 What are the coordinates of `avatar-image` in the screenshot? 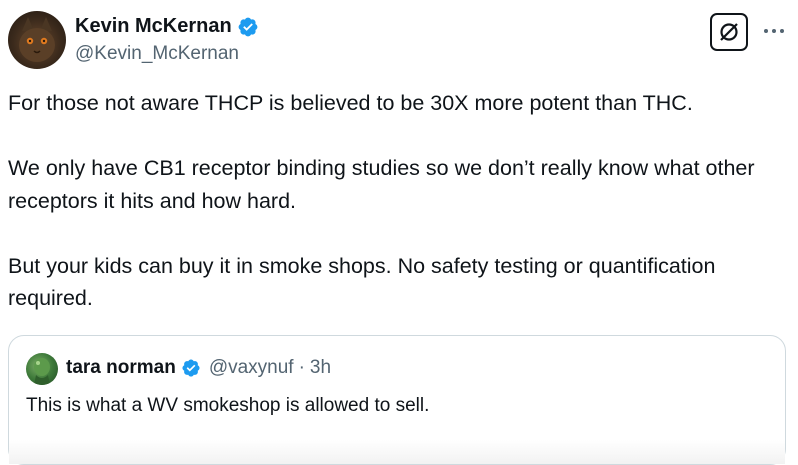 It's located at (37, 39).